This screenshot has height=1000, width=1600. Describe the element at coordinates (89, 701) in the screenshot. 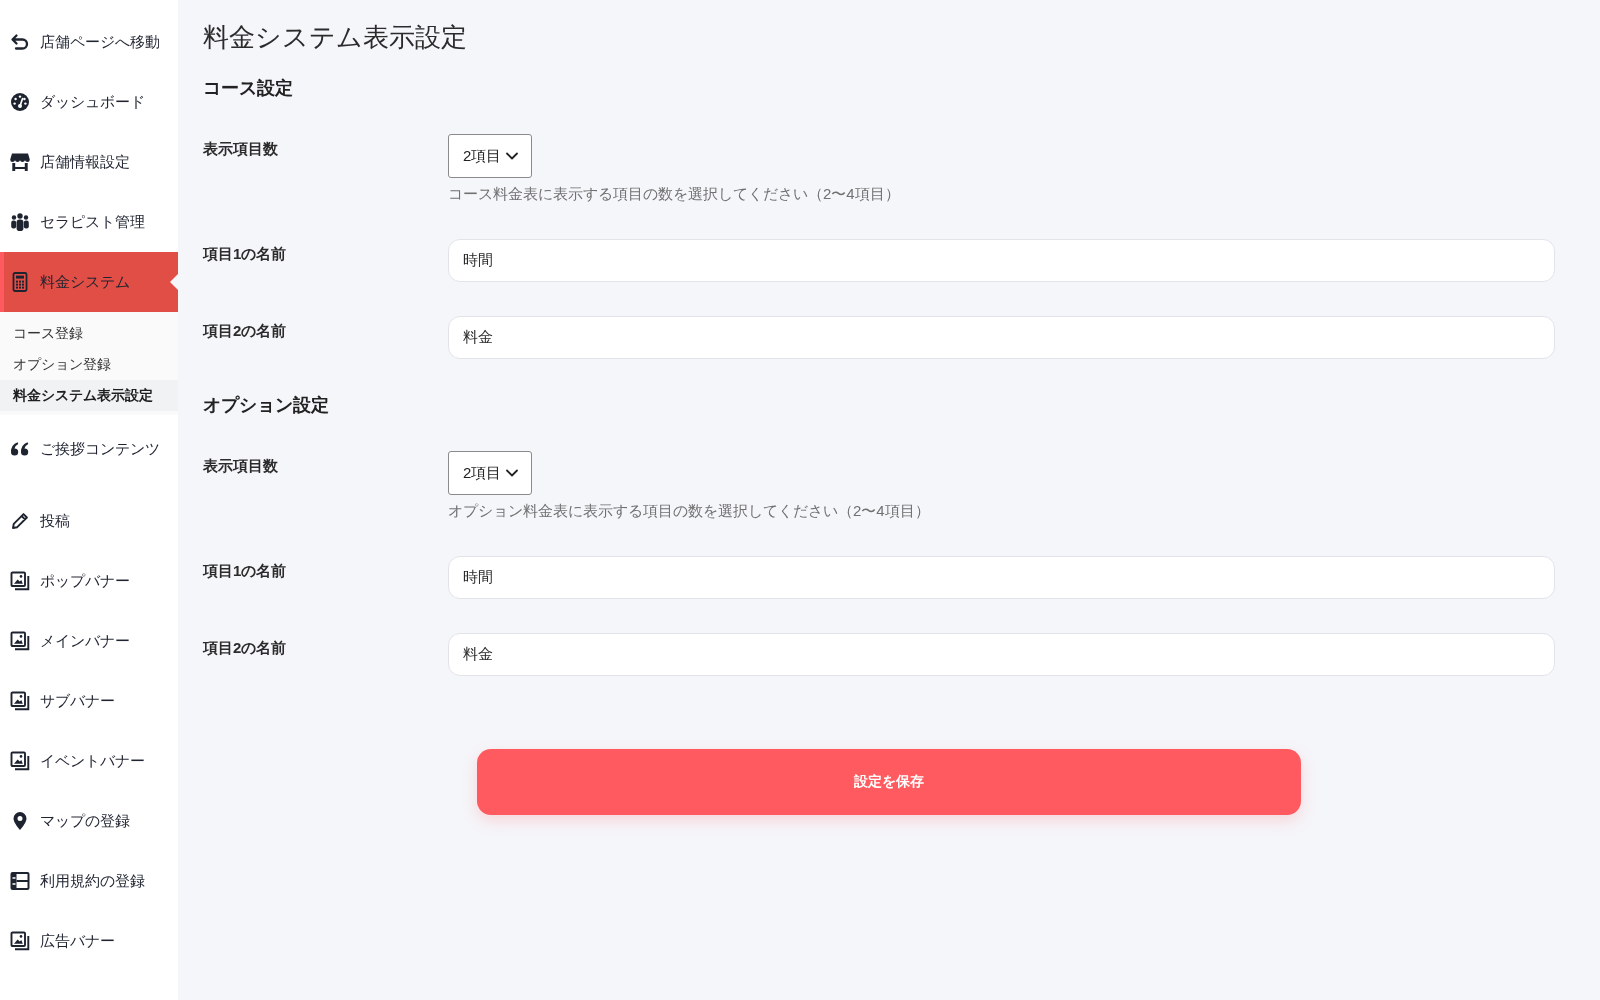

I see `sidebar-item: サブバナー` at that location.